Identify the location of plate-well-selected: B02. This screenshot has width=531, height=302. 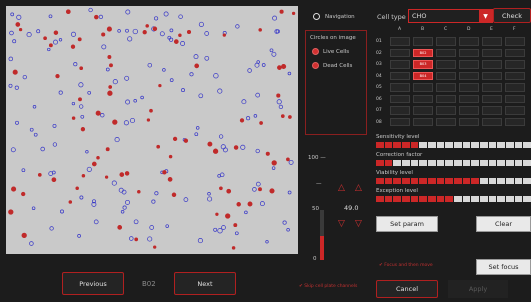
(423, 52).